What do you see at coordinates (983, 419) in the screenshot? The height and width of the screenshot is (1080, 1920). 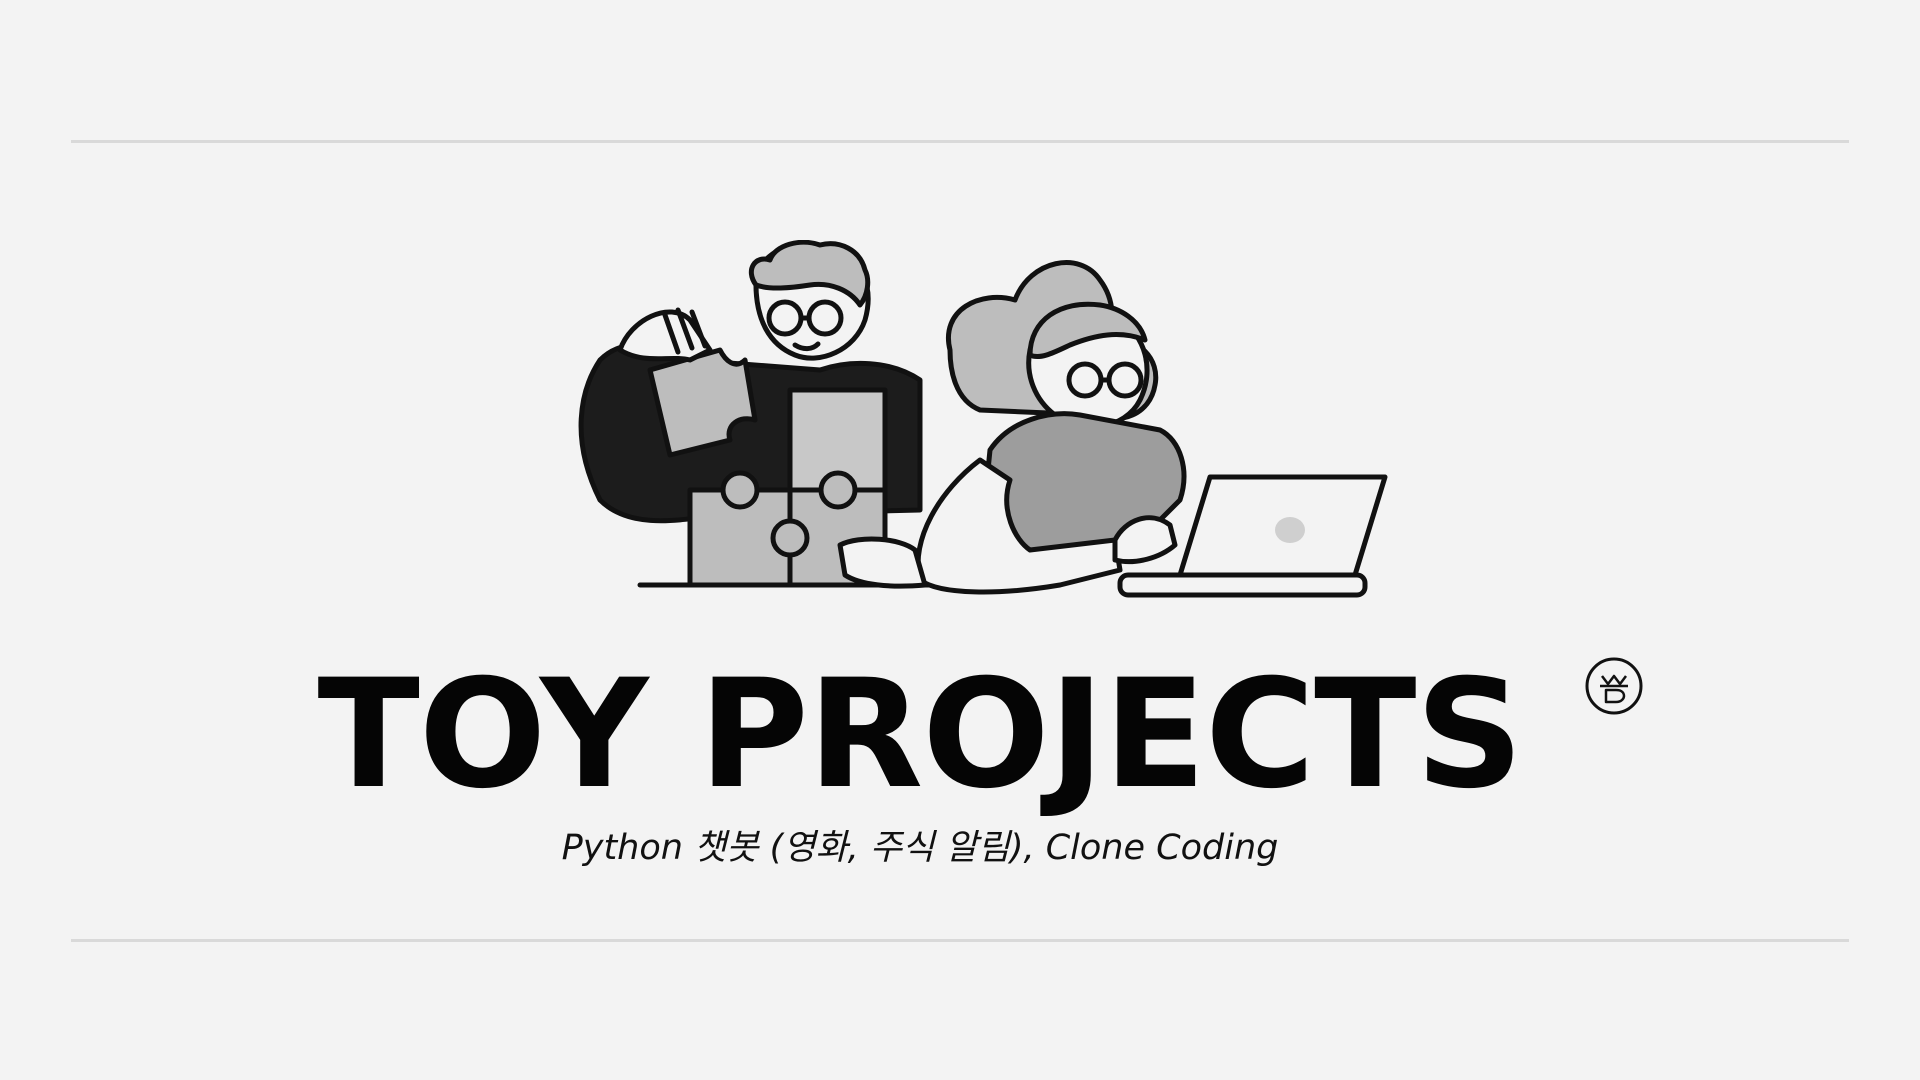 I see `people-puzzle-illustration` at bounding box center [983, 419].